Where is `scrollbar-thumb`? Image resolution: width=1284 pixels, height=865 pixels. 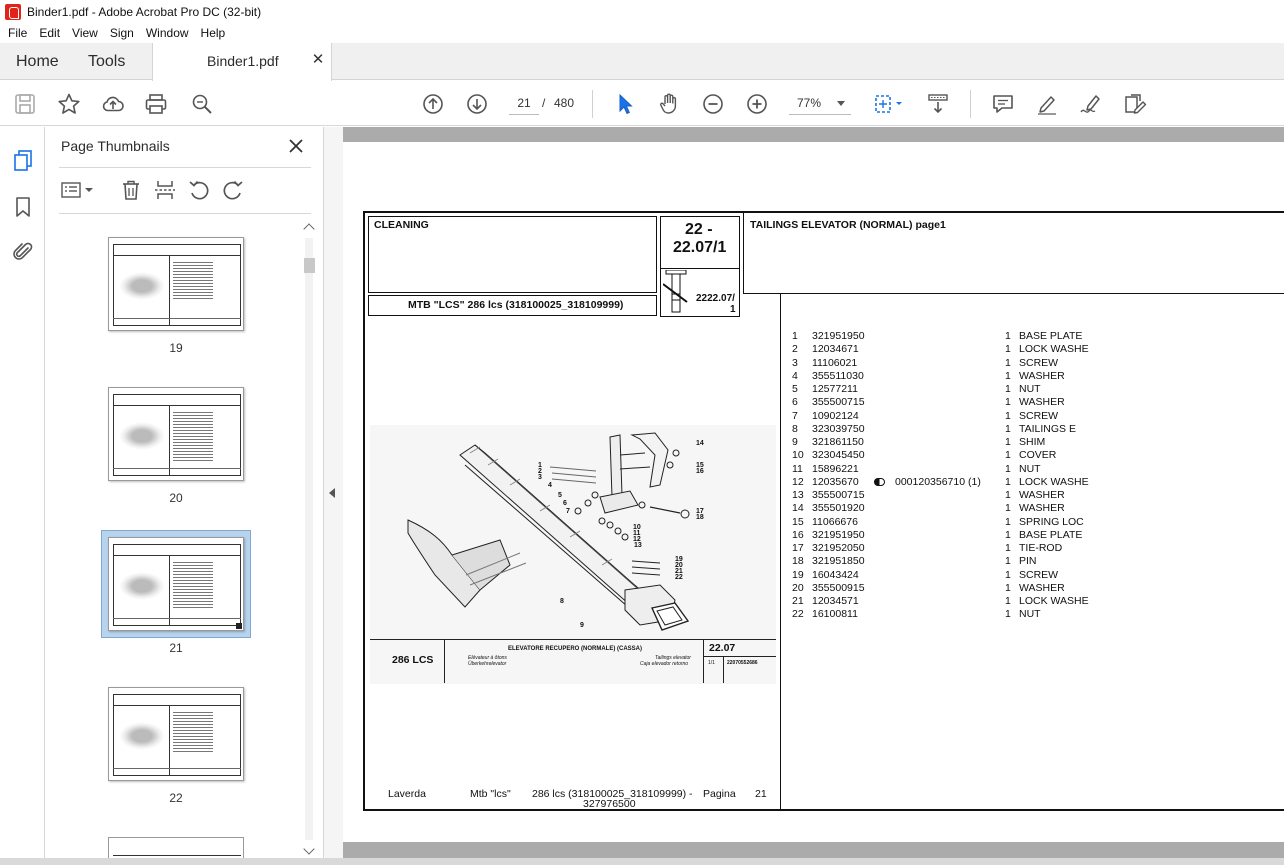 scrollbar-thumb is located at coordinates (309, 265).